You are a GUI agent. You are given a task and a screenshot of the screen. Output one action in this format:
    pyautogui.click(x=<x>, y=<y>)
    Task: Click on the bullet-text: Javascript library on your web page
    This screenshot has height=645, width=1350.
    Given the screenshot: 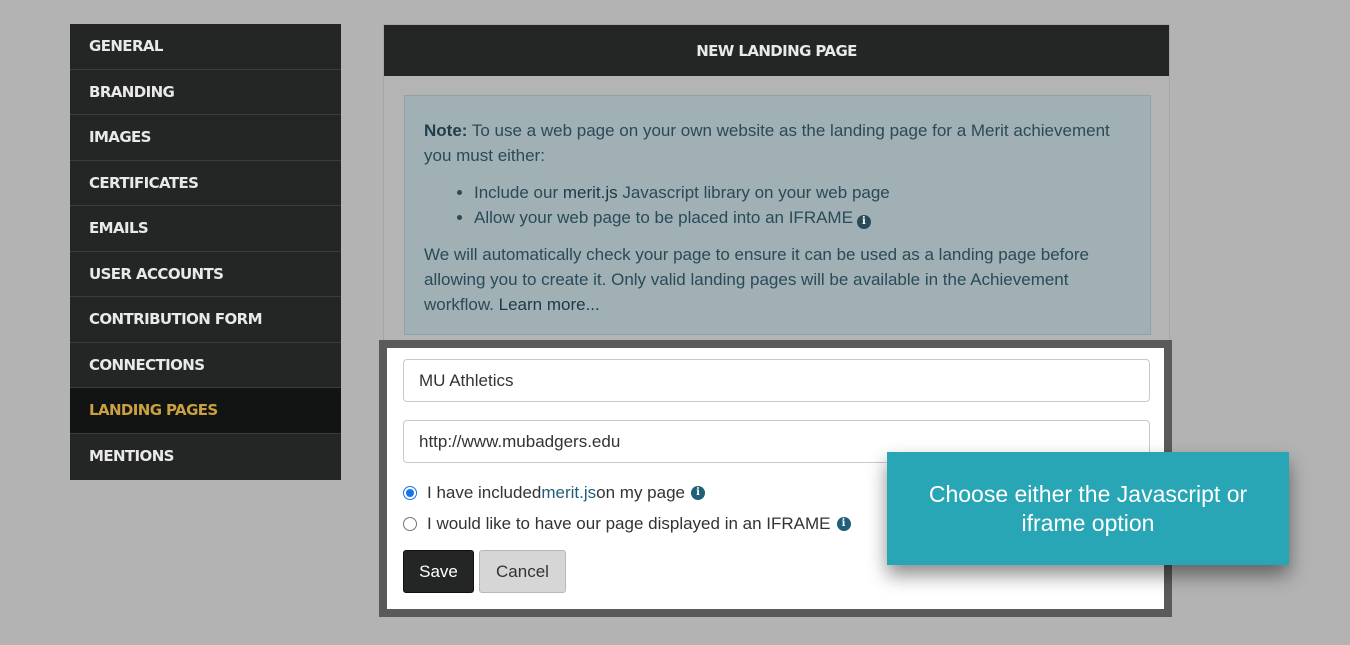 What is the action you would take?
    pyautogui.click(x=753, y=192)
    